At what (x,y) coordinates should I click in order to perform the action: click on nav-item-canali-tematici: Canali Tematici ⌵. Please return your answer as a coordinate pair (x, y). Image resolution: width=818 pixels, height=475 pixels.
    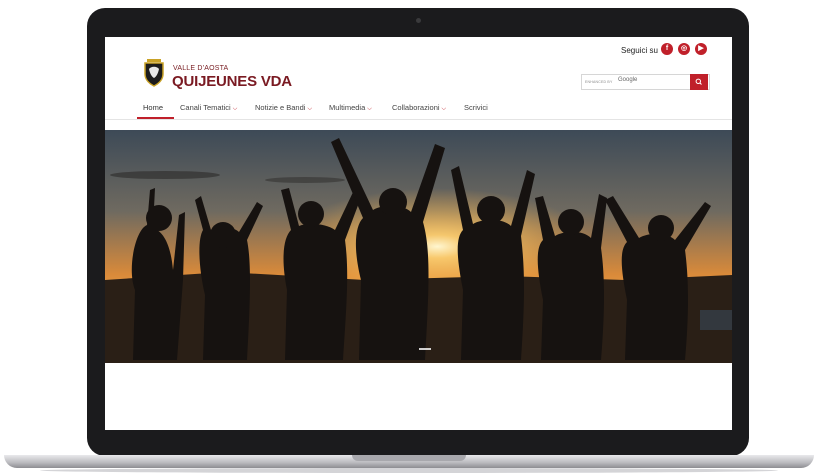
    Looking at the image, I should click on (208, 108).